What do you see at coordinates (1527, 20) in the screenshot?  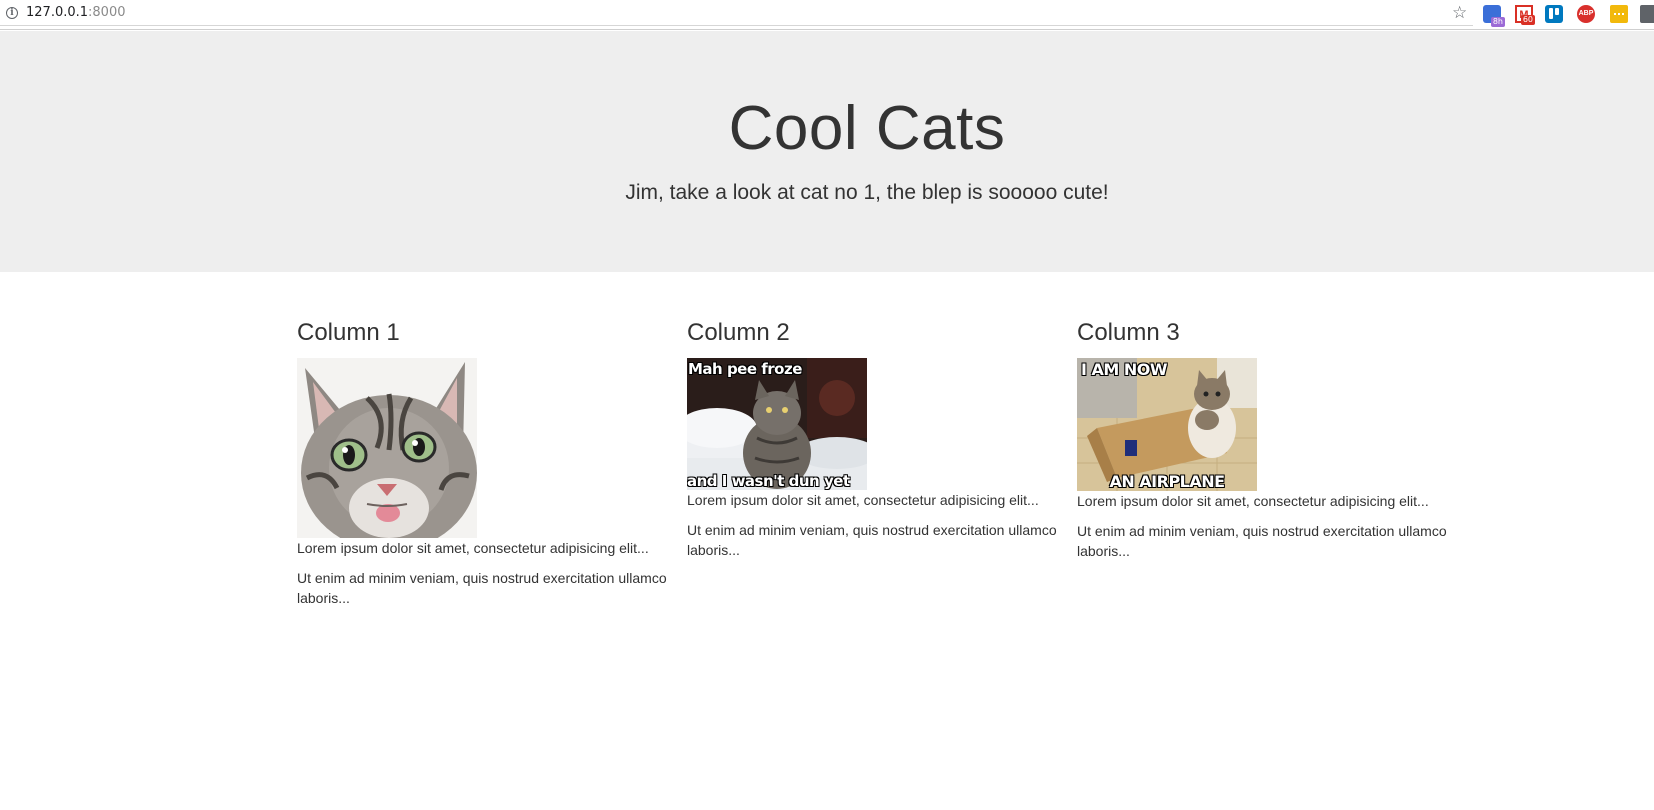 I see `gmail-badge: 60` at bounding box center [1527, 20].